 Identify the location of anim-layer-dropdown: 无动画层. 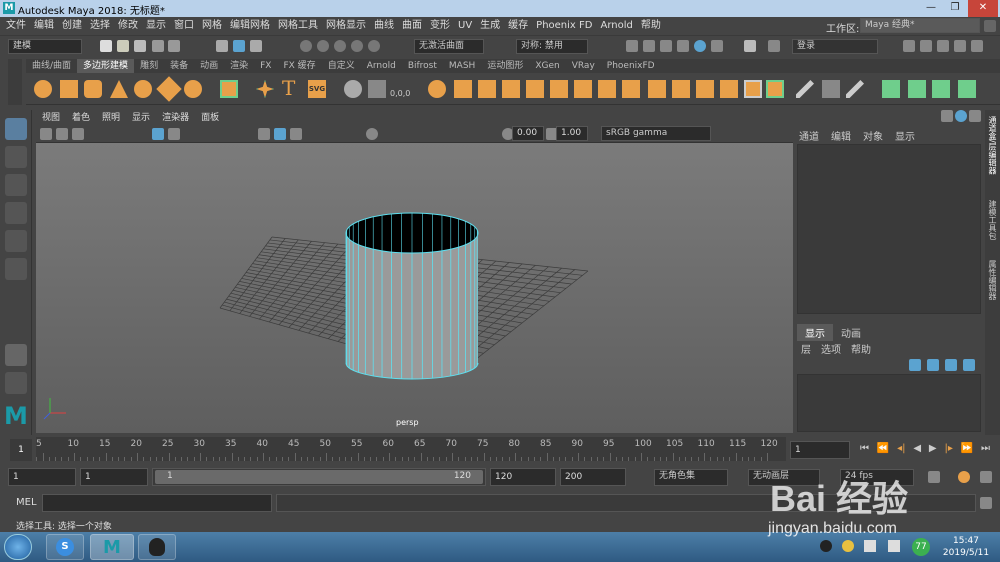
(784, 477).